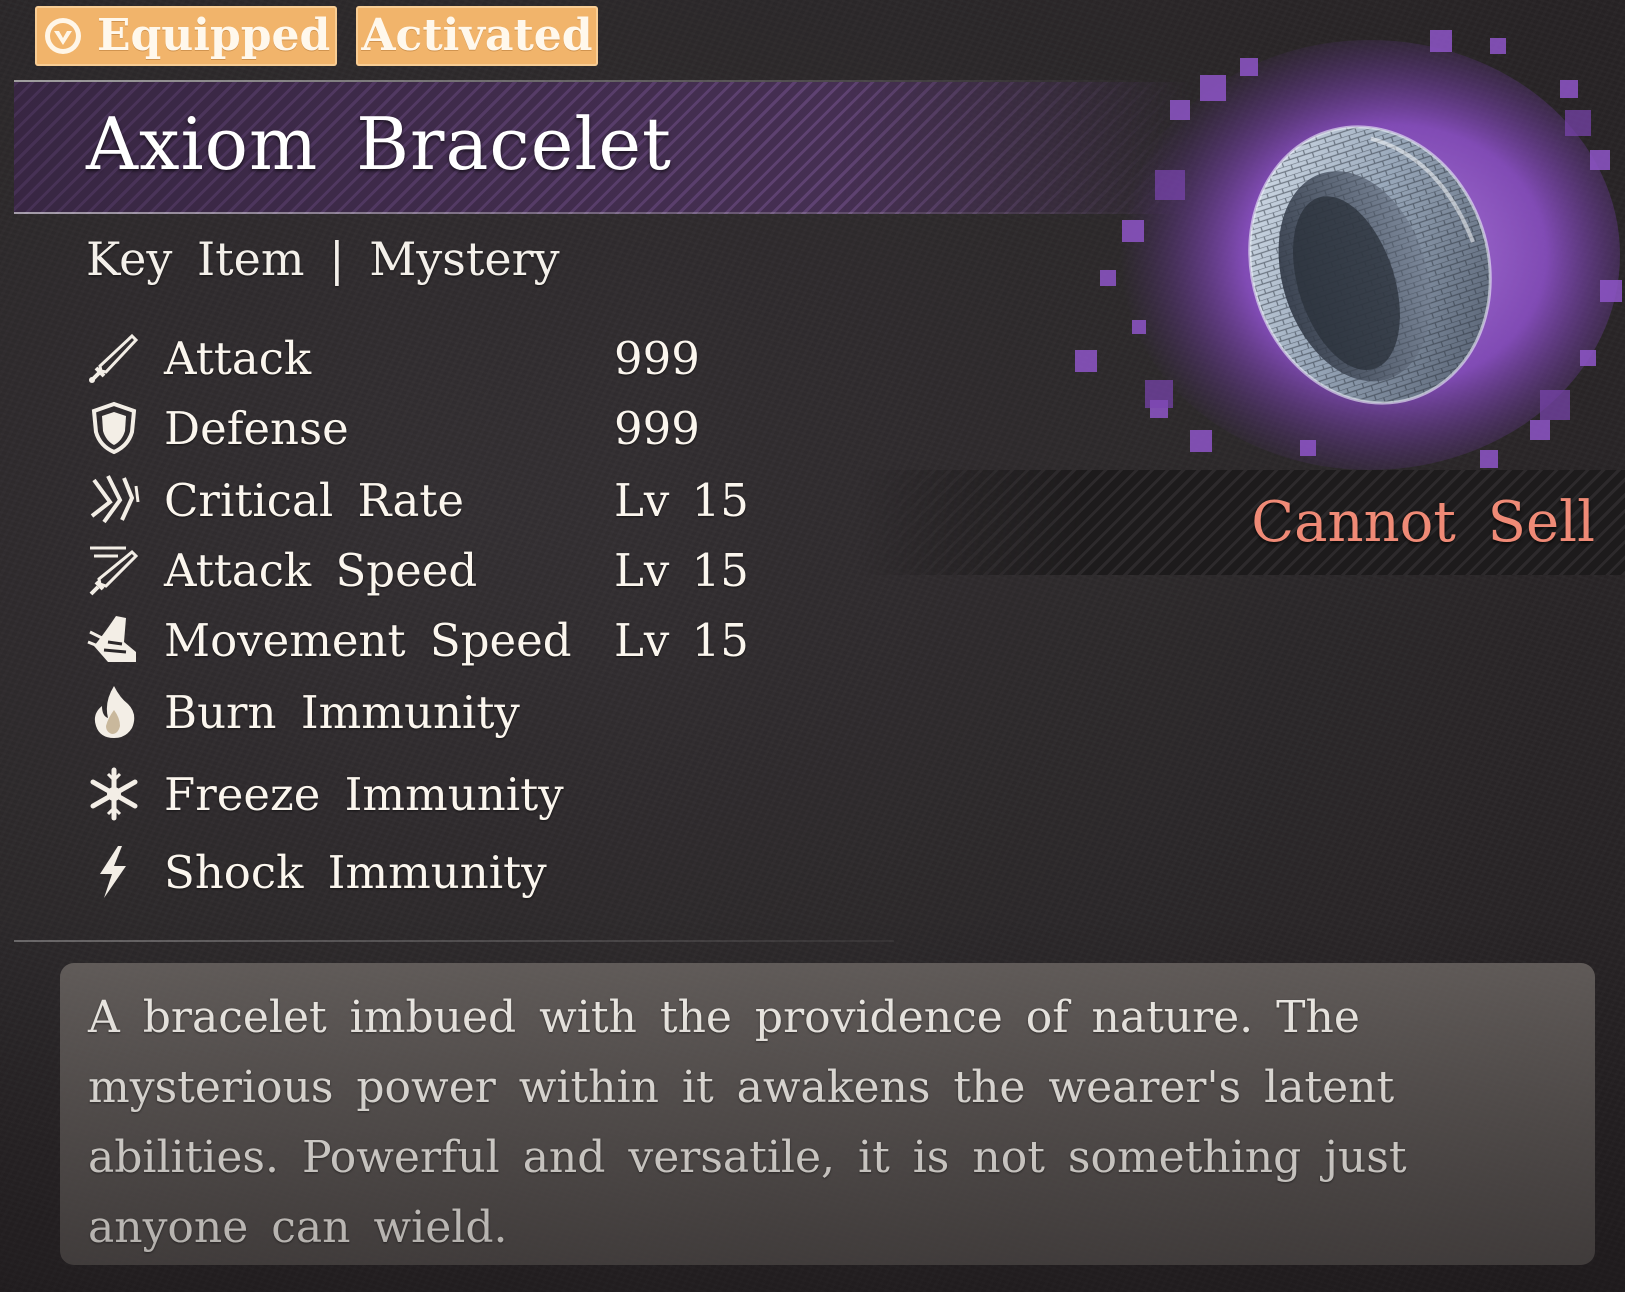 The image size is (1625, 1292). I want to click on stat-row-freeze-immunity: Freeze Immunity, so click(436, 794).